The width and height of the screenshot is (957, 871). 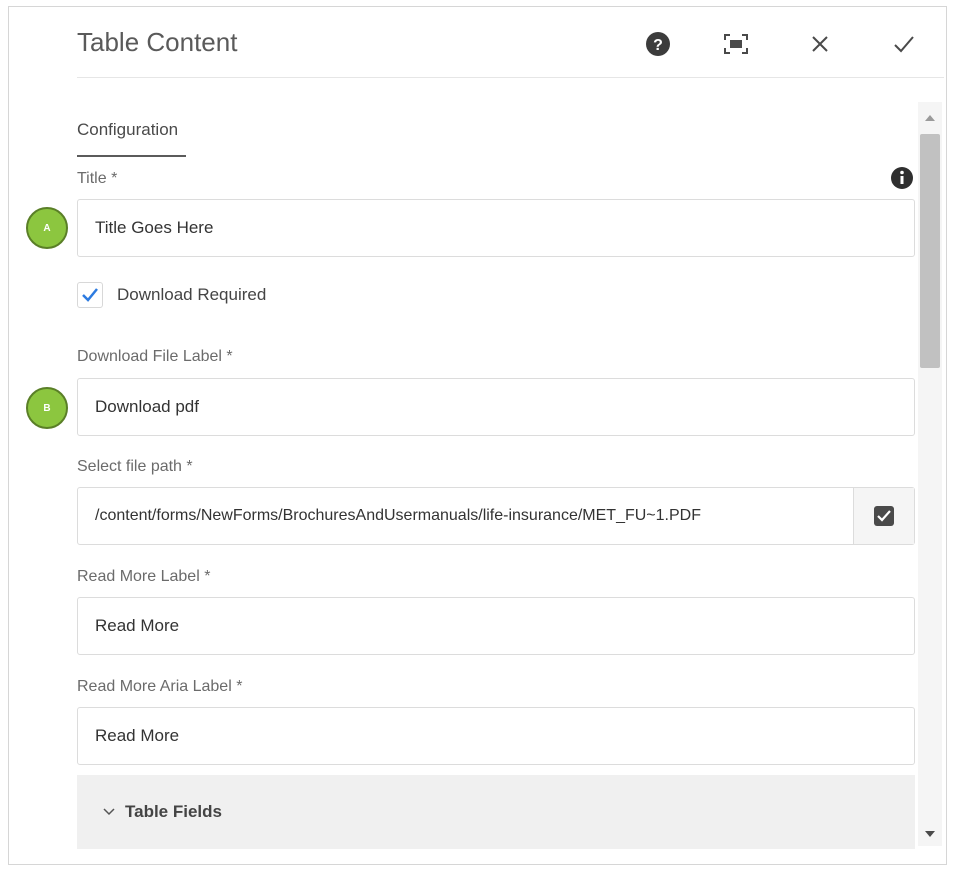 I want to click on scrollbar-thumb, so click(x=930, y=251).